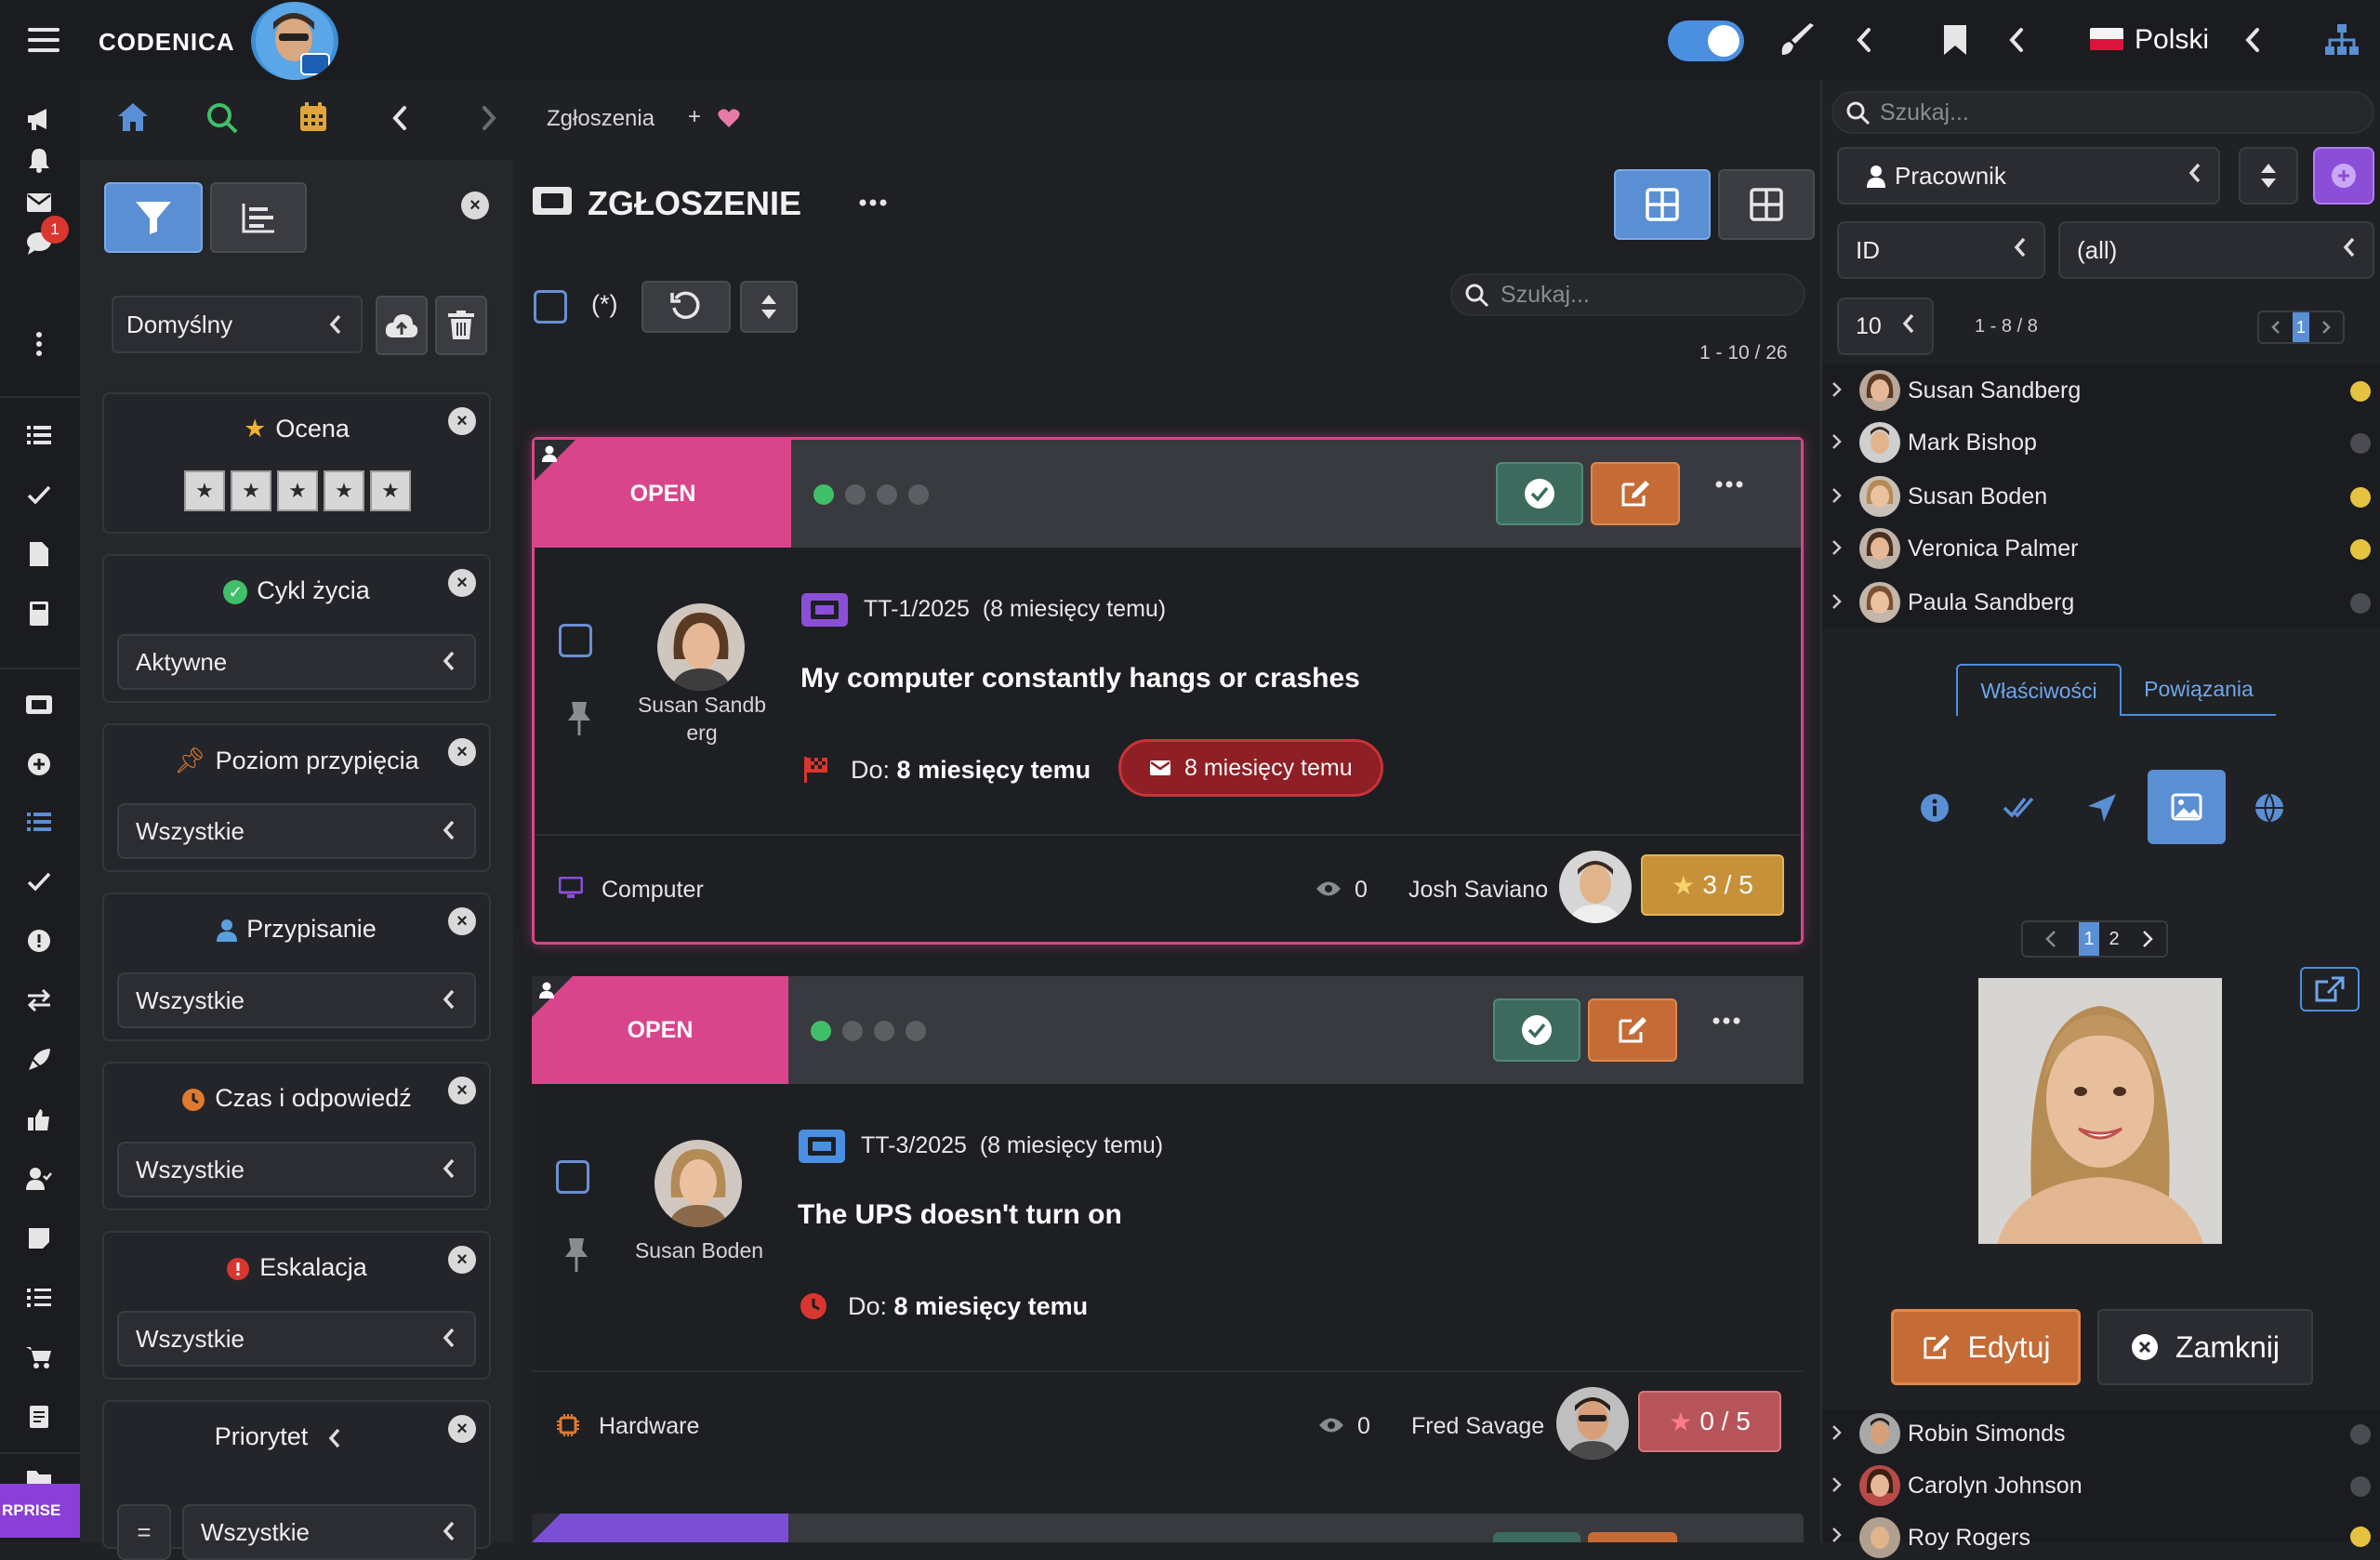 The width and height of the screenshot is (2380, 1560). What do you see at coordinates (699, 1250) in the screenshot?
I see `requester-name: Susan Boden` at bounding box center [699, 1250].